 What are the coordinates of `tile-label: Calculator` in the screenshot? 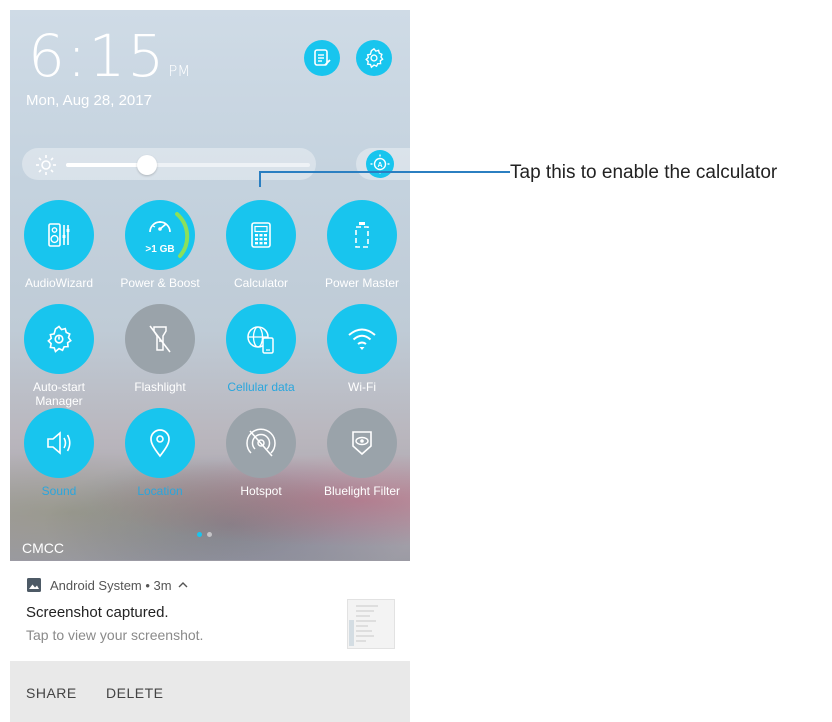 It's located at (261, 283).